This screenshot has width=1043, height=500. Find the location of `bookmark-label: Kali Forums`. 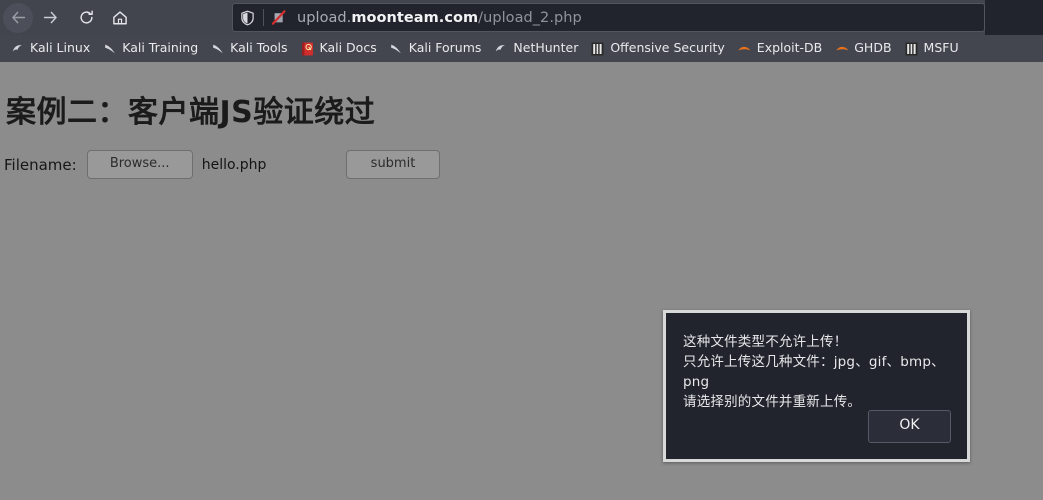

bookmark-label: Kali Forums is located at coordinates (445, 48).